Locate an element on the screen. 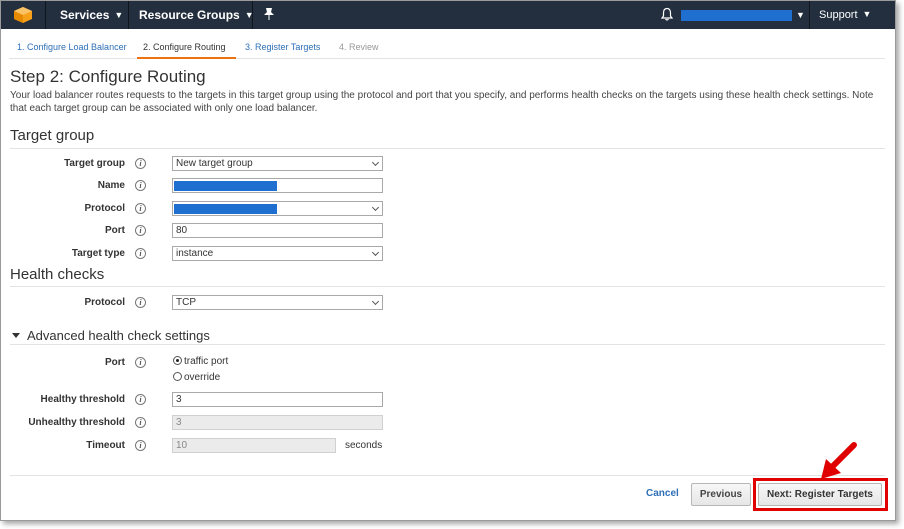 This screenshot has height=529, width=904. radio-traffic-port: traffic port is located at coordinates (200, 361).